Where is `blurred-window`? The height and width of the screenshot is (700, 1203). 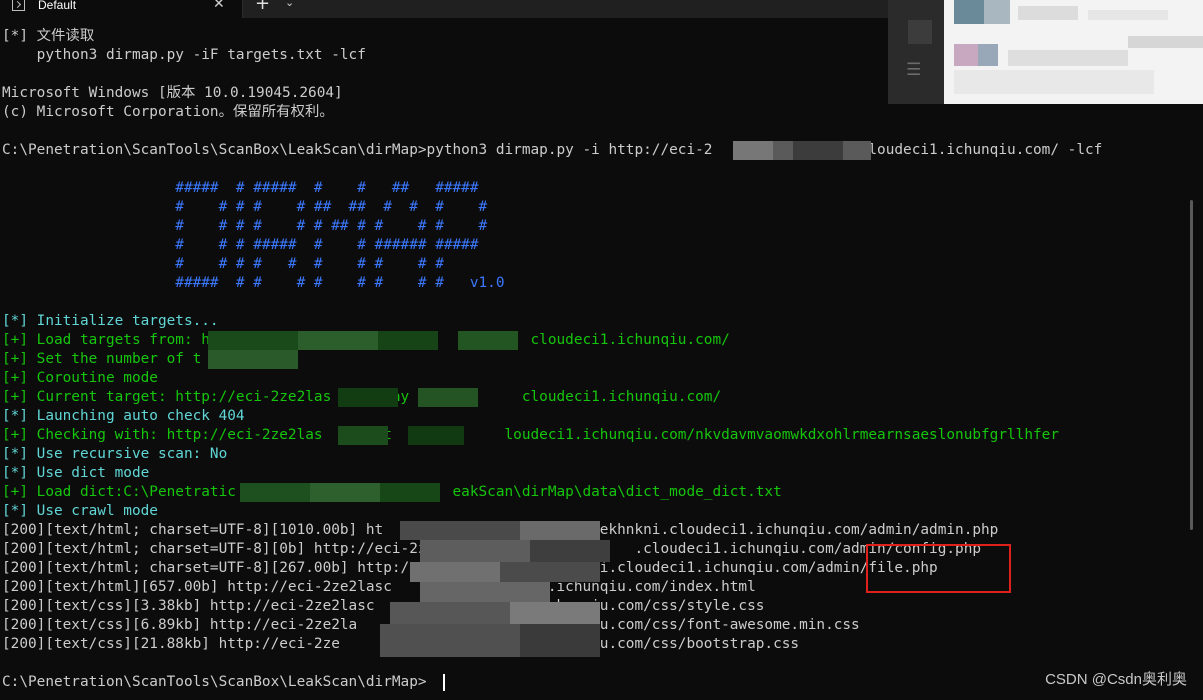 blurred-window is located at coordinates (1045, 52).